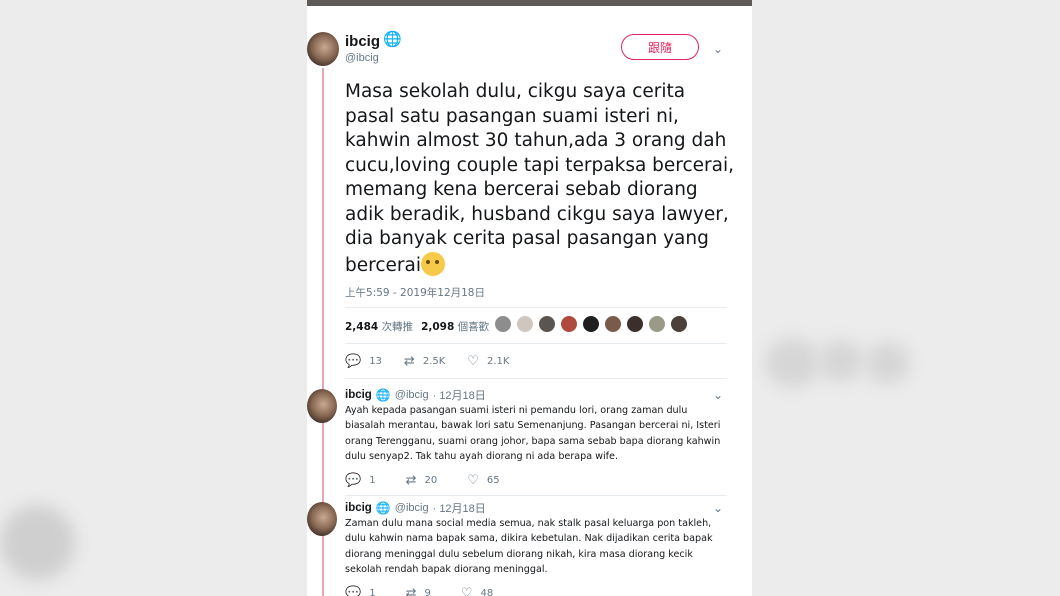 Image resolution: width=1060 pixels, height=596 pixels. I want to click on retweet-button: ⇄ 9, so click(418, 591).